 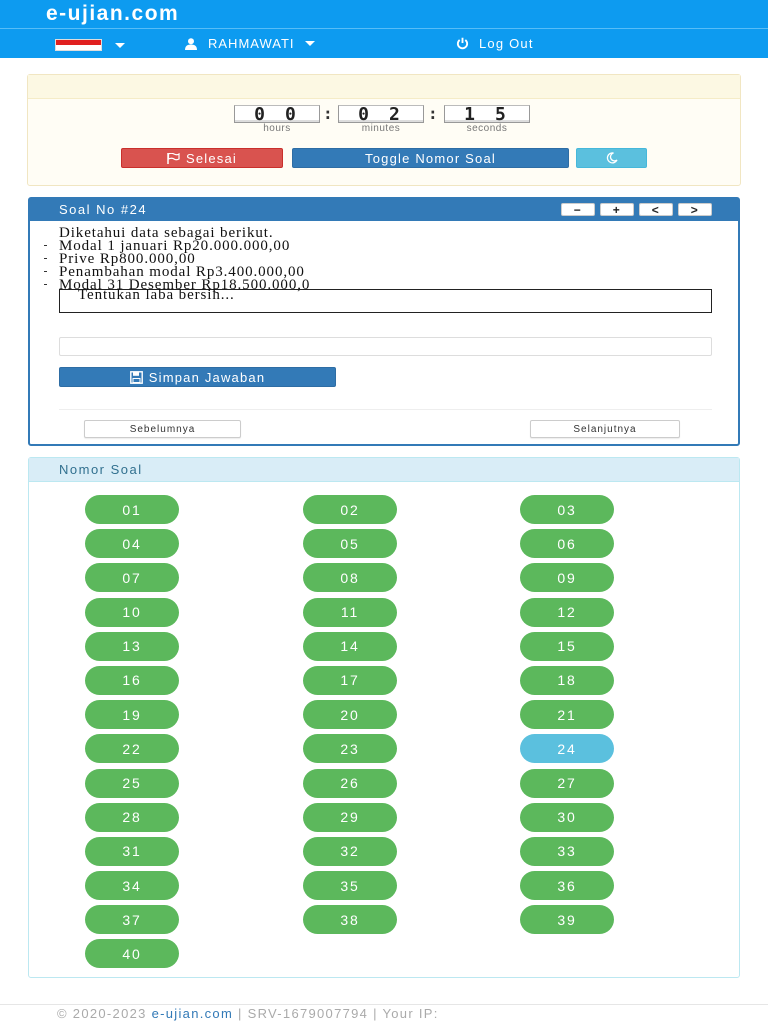 I want to click on seconds-display: 15, so click(x=487, y=114).